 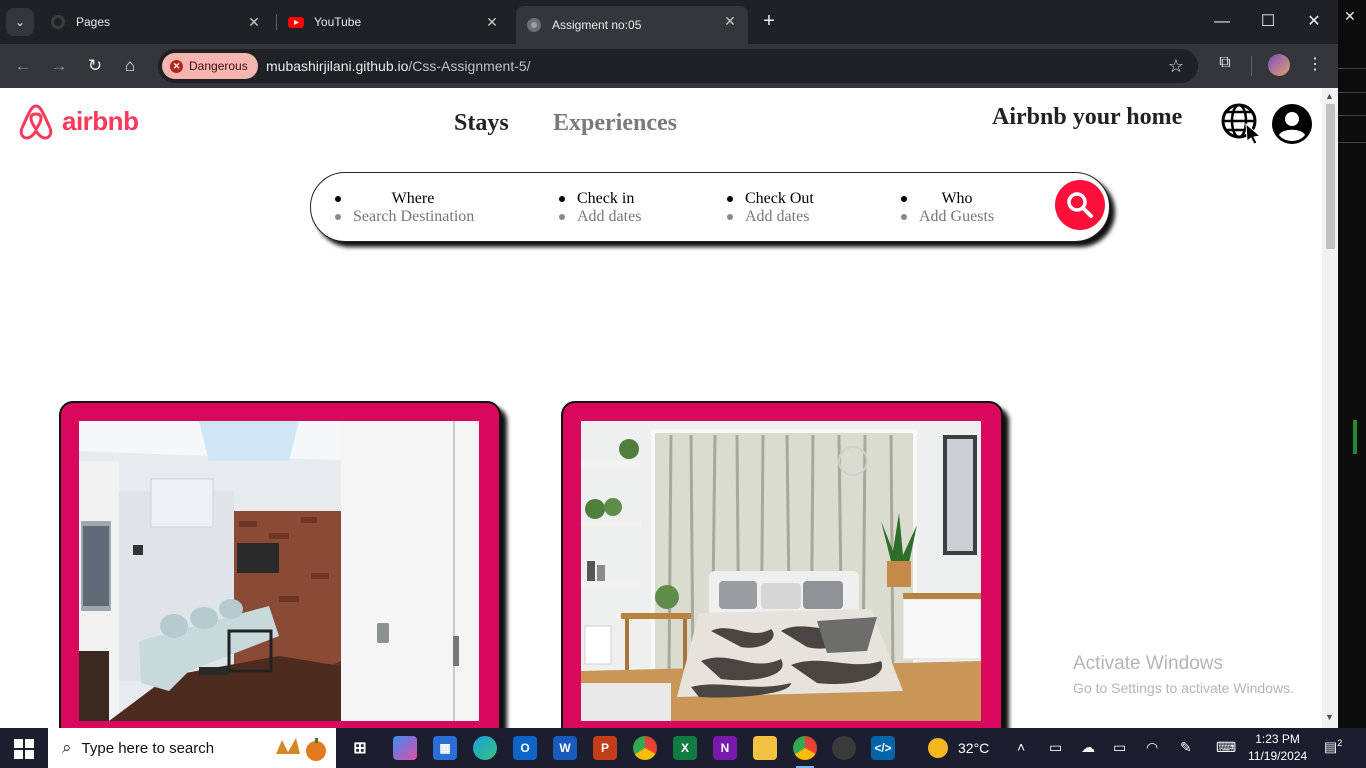 I want to click on profile-avatar, so click(x=1279, y=65).